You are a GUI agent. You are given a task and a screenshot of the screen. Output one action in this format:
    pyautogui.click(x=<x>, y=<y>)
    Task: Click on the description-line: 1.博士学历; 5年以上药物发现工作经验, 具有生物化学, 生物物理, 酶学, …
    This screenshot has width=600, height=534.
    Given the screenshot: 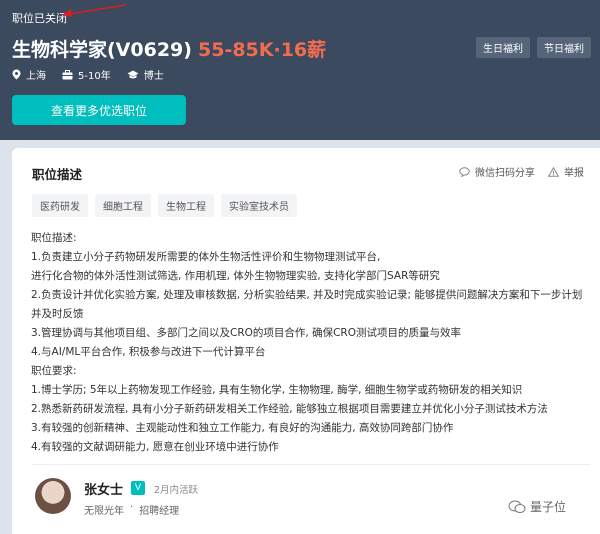 What is the action you would take?
    pyautogui.click(x=277, y=390)
    